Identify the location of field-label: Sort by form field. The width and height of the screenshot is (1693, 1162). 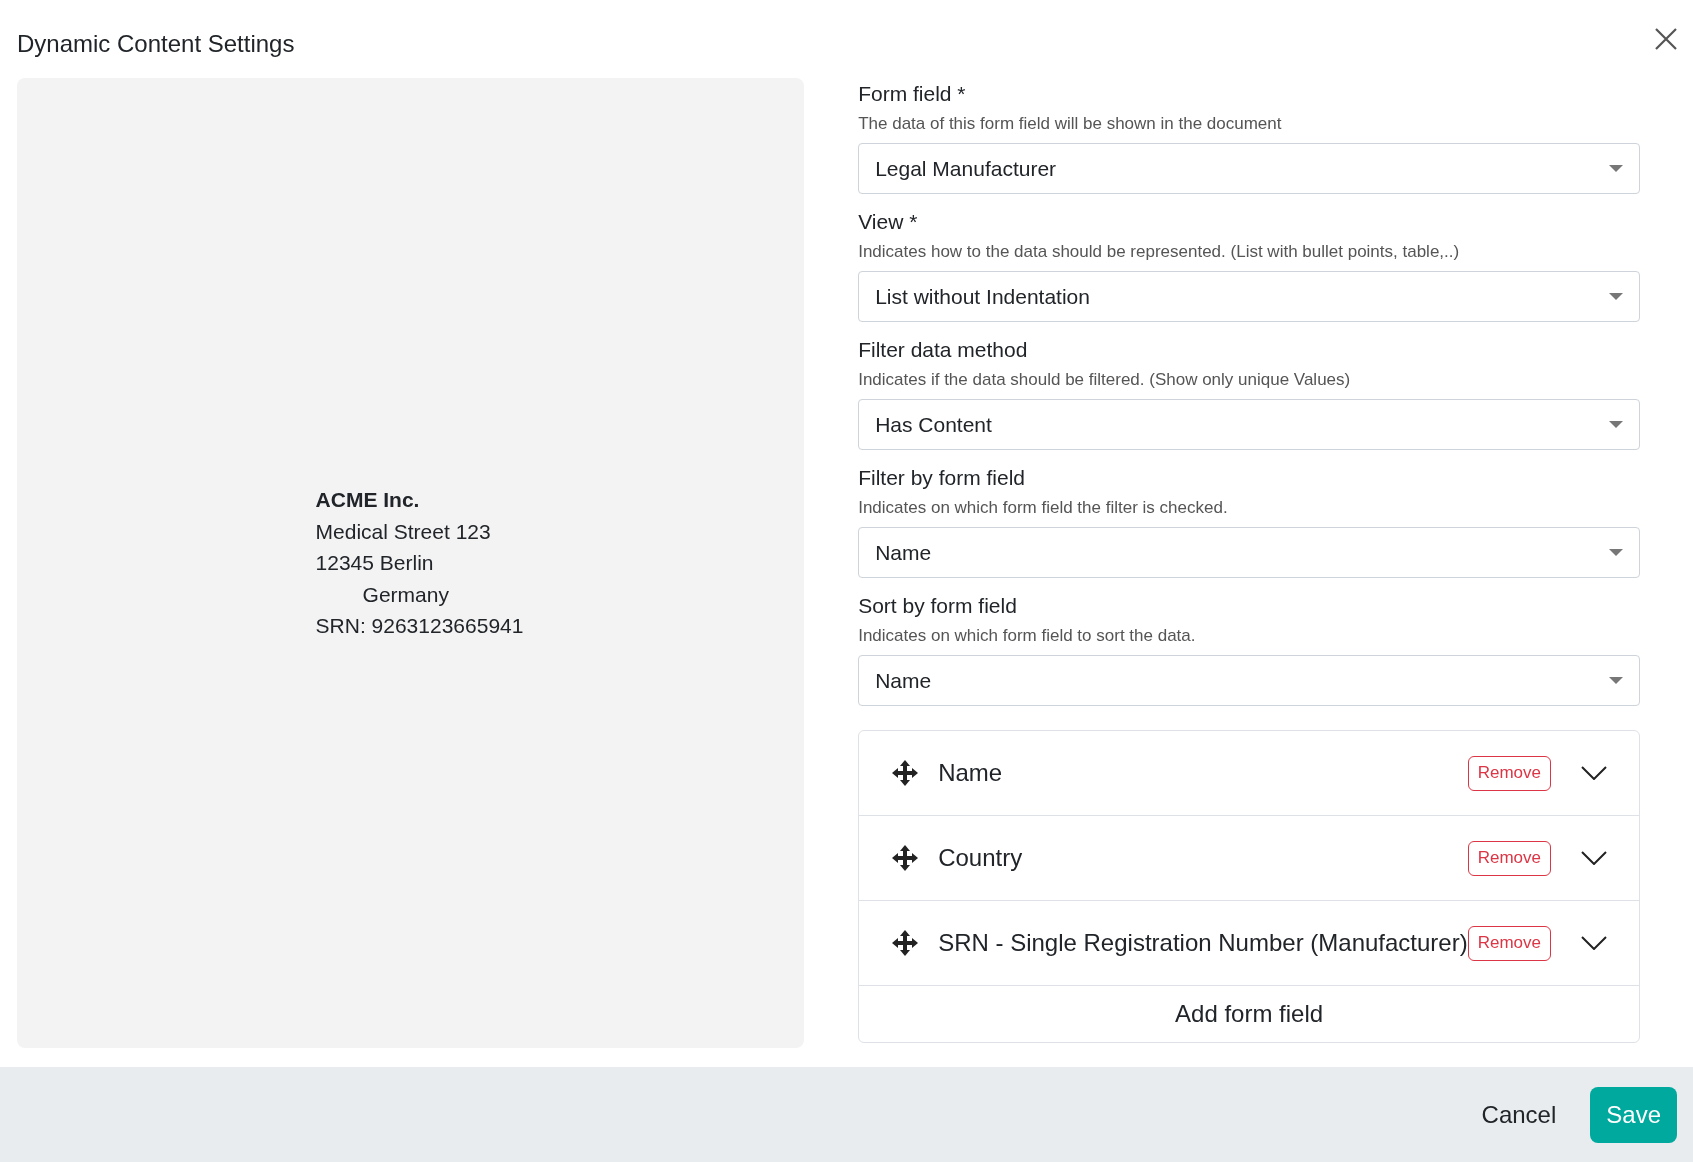
(938, 606).